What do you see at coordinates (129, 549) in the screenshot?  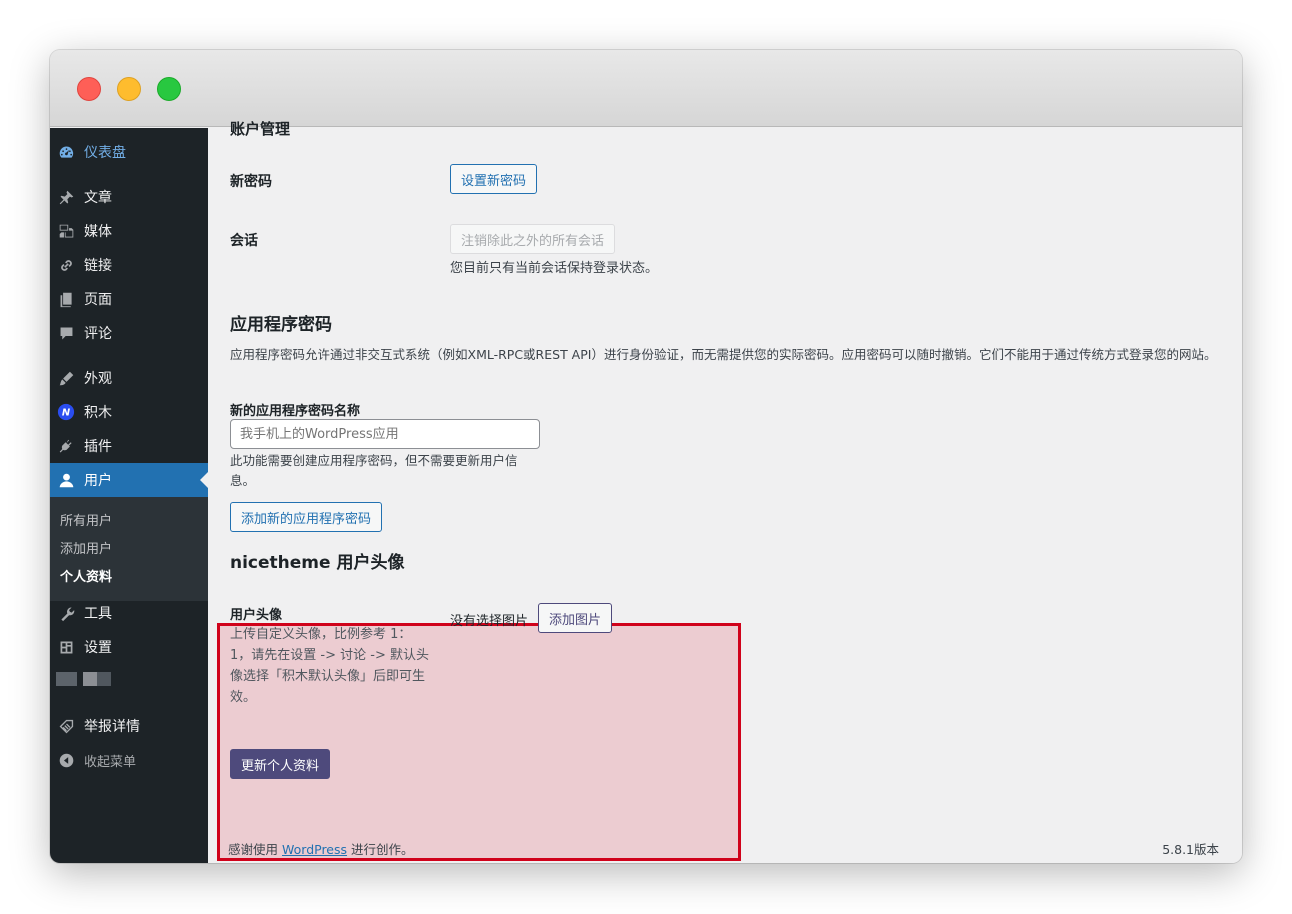 I see `users-submenu: 所有用户 添加用户 个人资料` at bounding box center [129, 549].